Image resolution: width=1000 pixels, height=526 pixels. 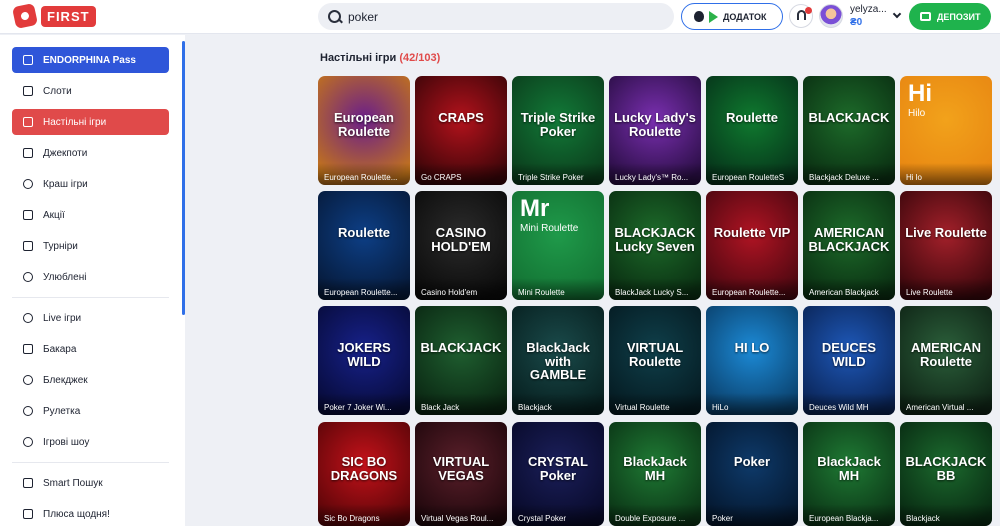 I want to click on sidebar-scrollbar, so click(x=183, y=178).